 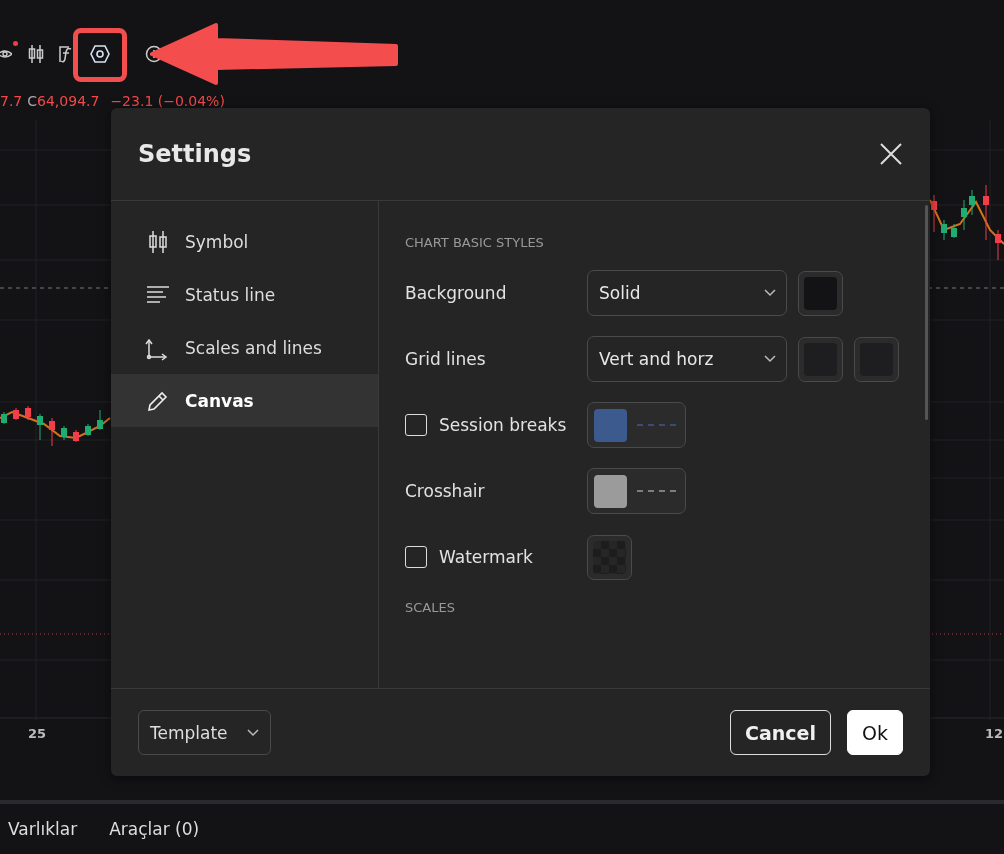 I want to click on bottom-tab: Araçlar (0), so click(x=154, y=829).